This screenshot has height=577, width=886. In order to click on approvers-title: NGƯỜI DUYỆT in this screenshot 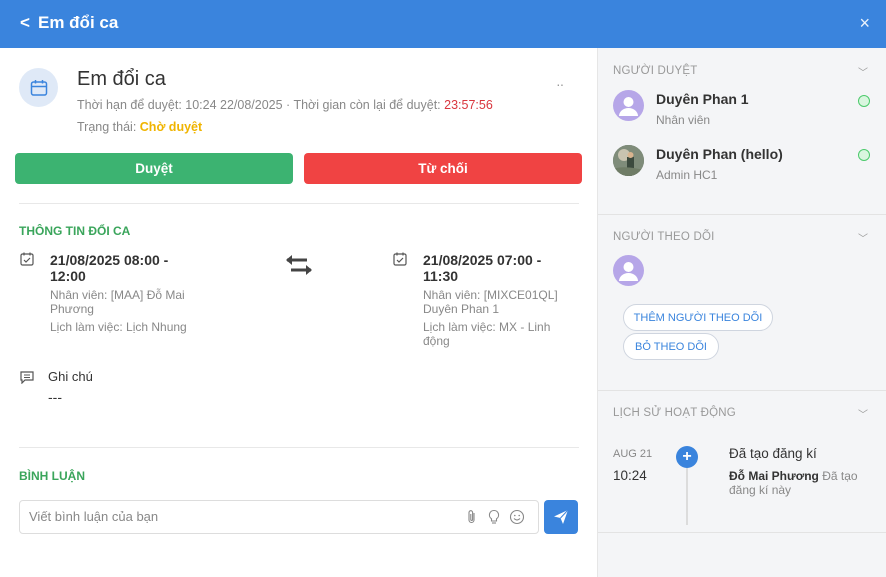, I will do `click(655, 71)`.